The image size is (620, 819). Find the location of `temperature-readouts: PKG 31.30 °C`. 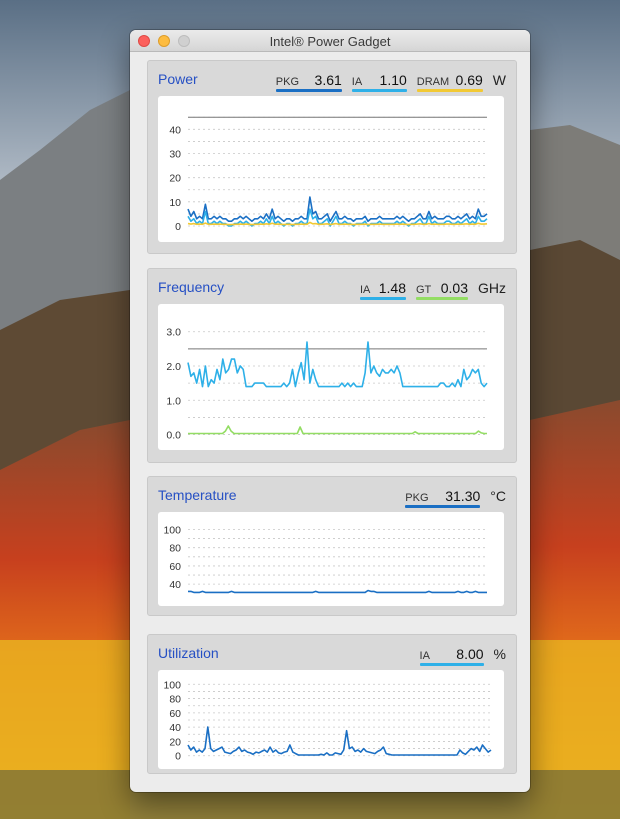

temperature-readouts: PKG 31.30 °C is located at coordinates (455, 498).